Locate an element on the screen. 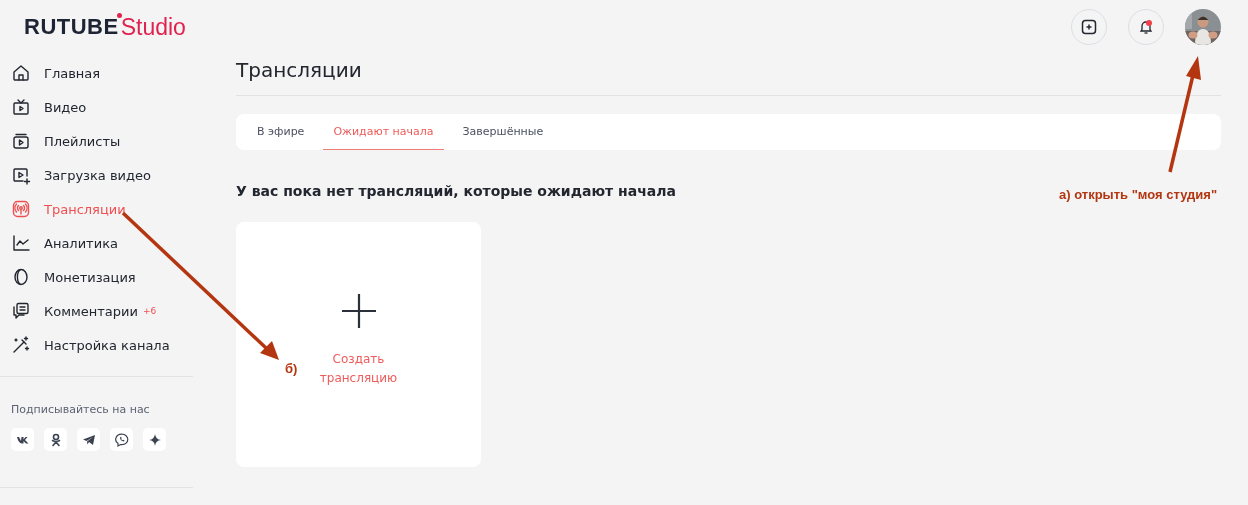 This screenshot has height=505, width=1248. chart-icon is located at coordinates (21, 243).